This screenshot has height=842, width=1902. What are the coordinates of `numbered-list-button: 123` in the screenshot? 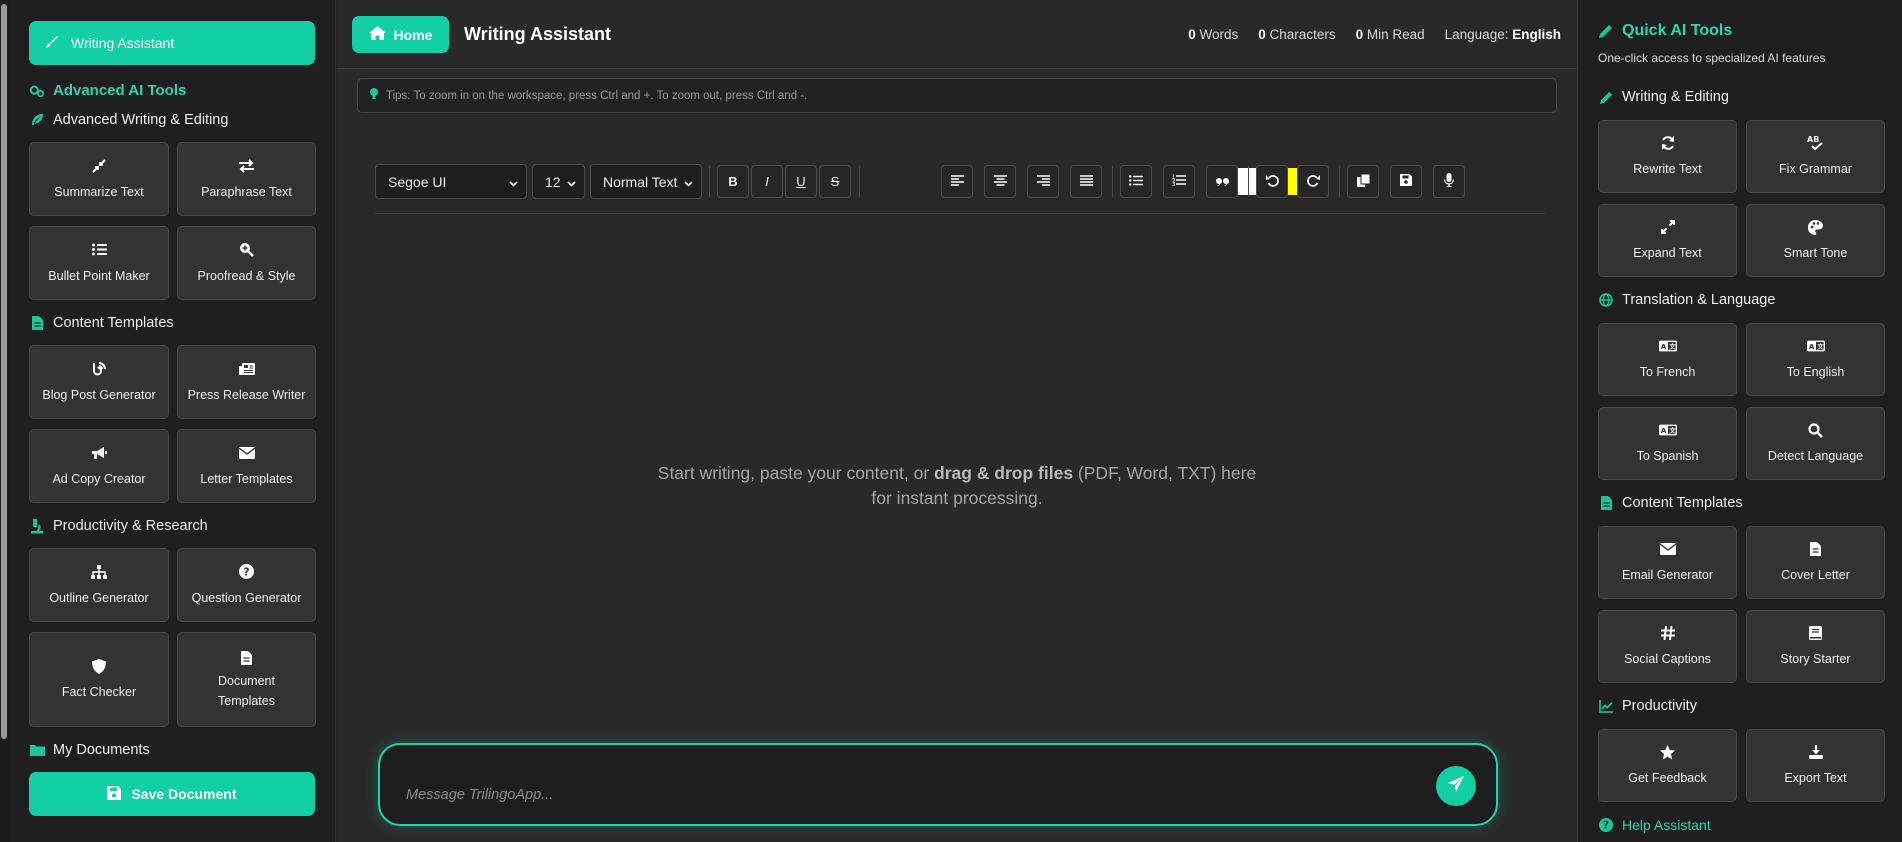 It's located at (1179, 181).